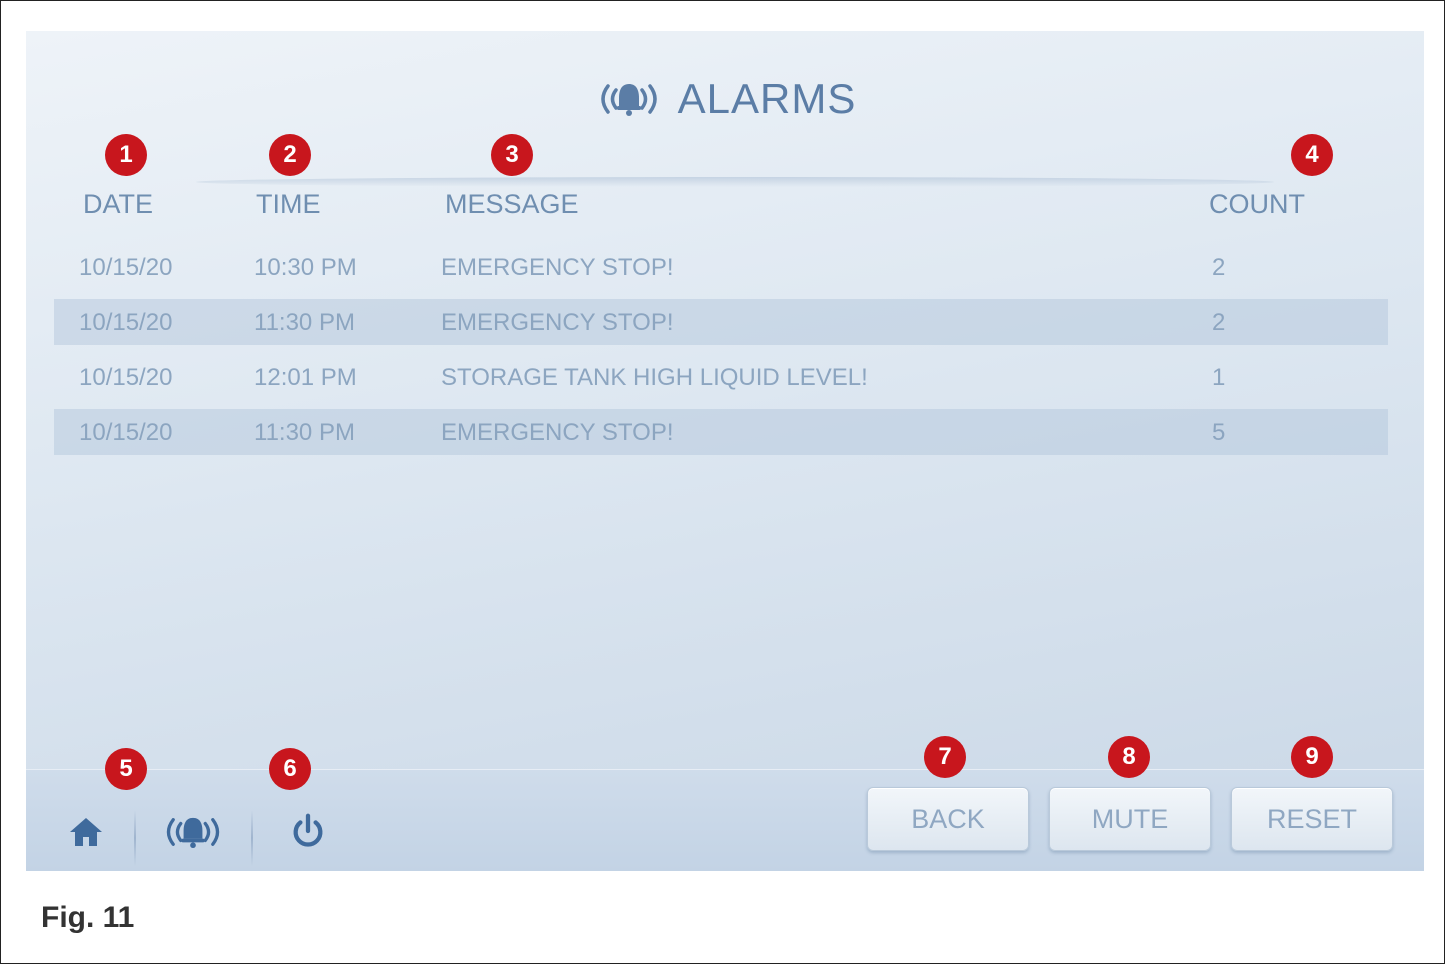 Image resolution: width=1445 pixels, height=964 pixels. Describe the element at coordinates (725, 820) in the screenshot. I see `bottom-toolbar` at that location.